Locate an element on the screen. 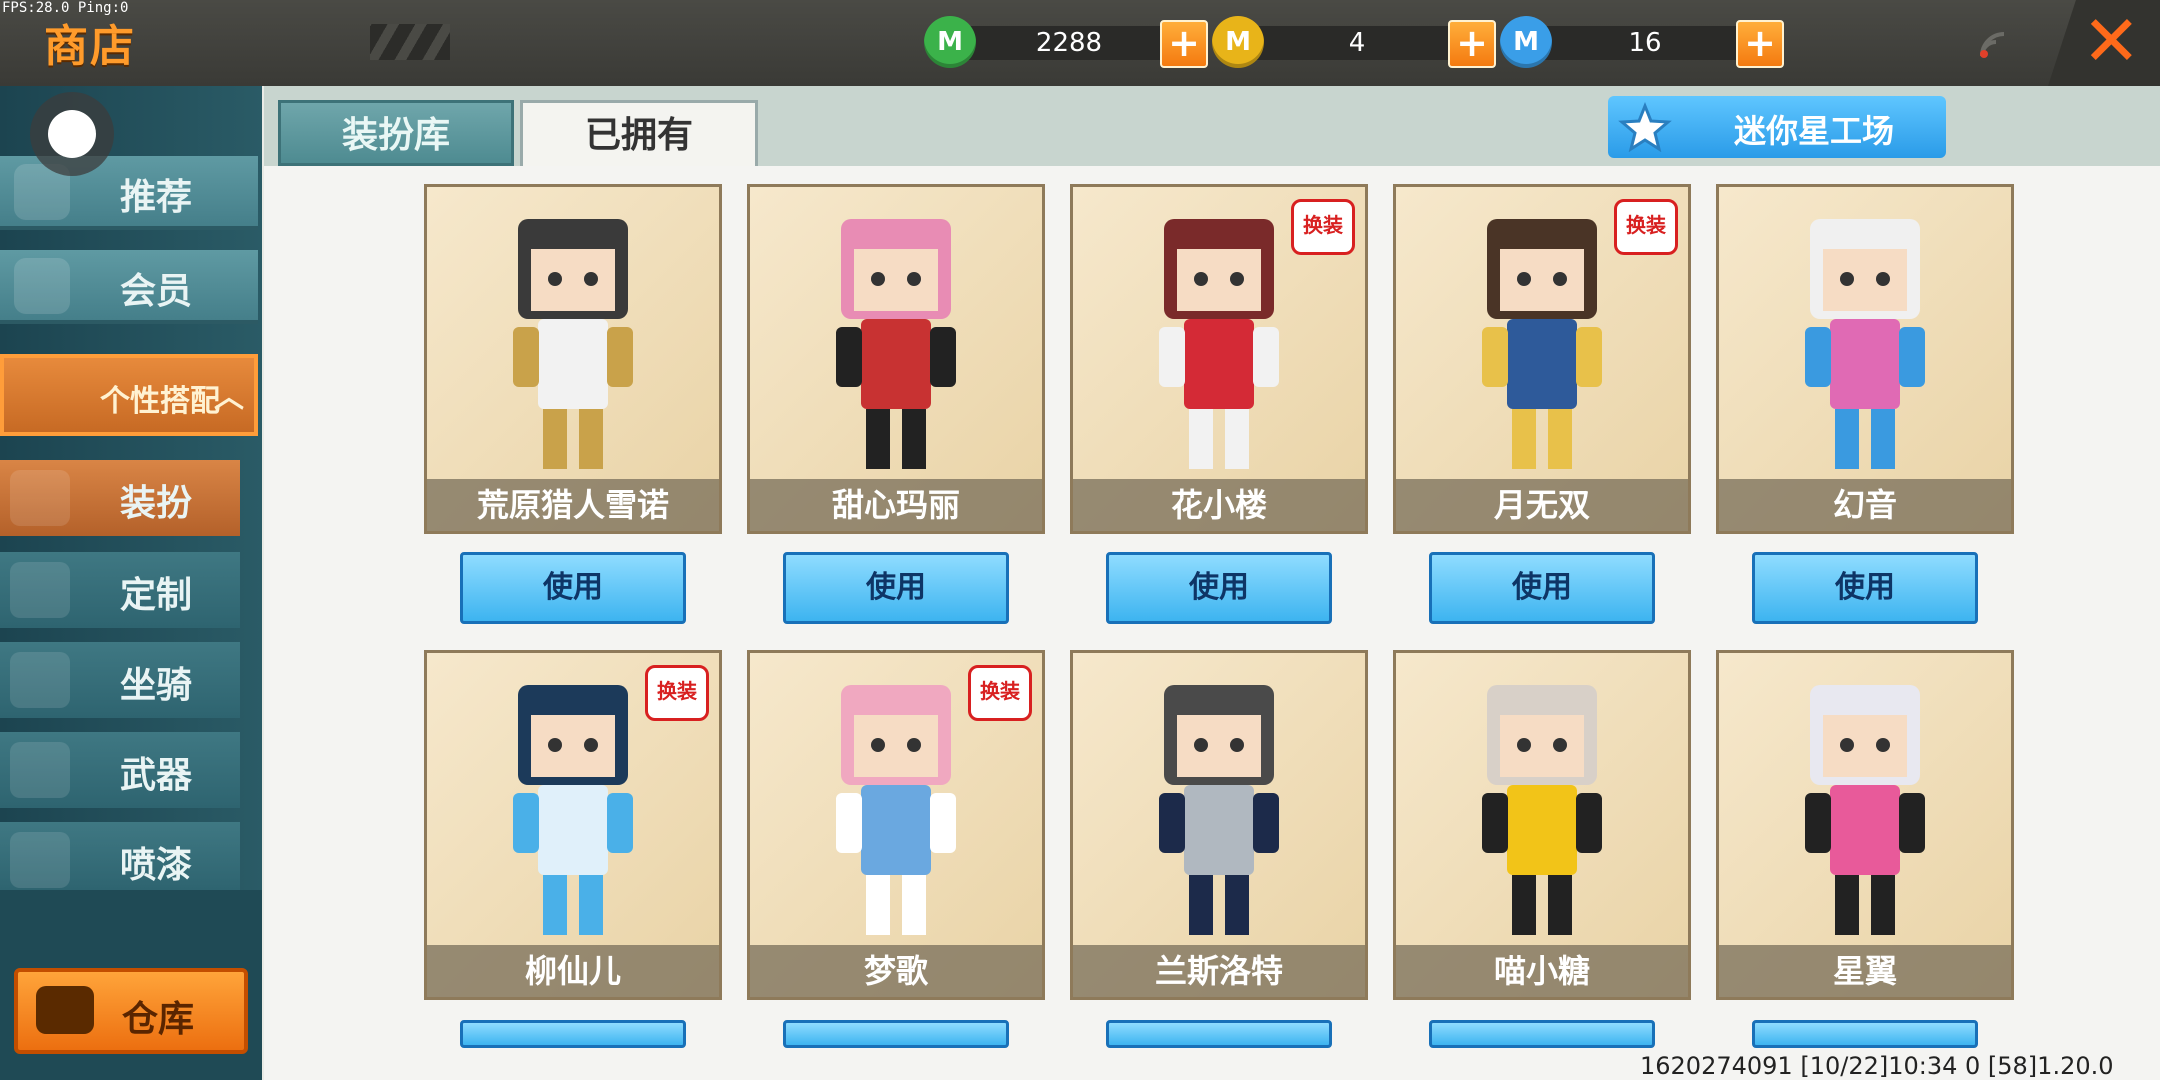  outfit-name: 星翼 is located at coordinates (1865, 971).